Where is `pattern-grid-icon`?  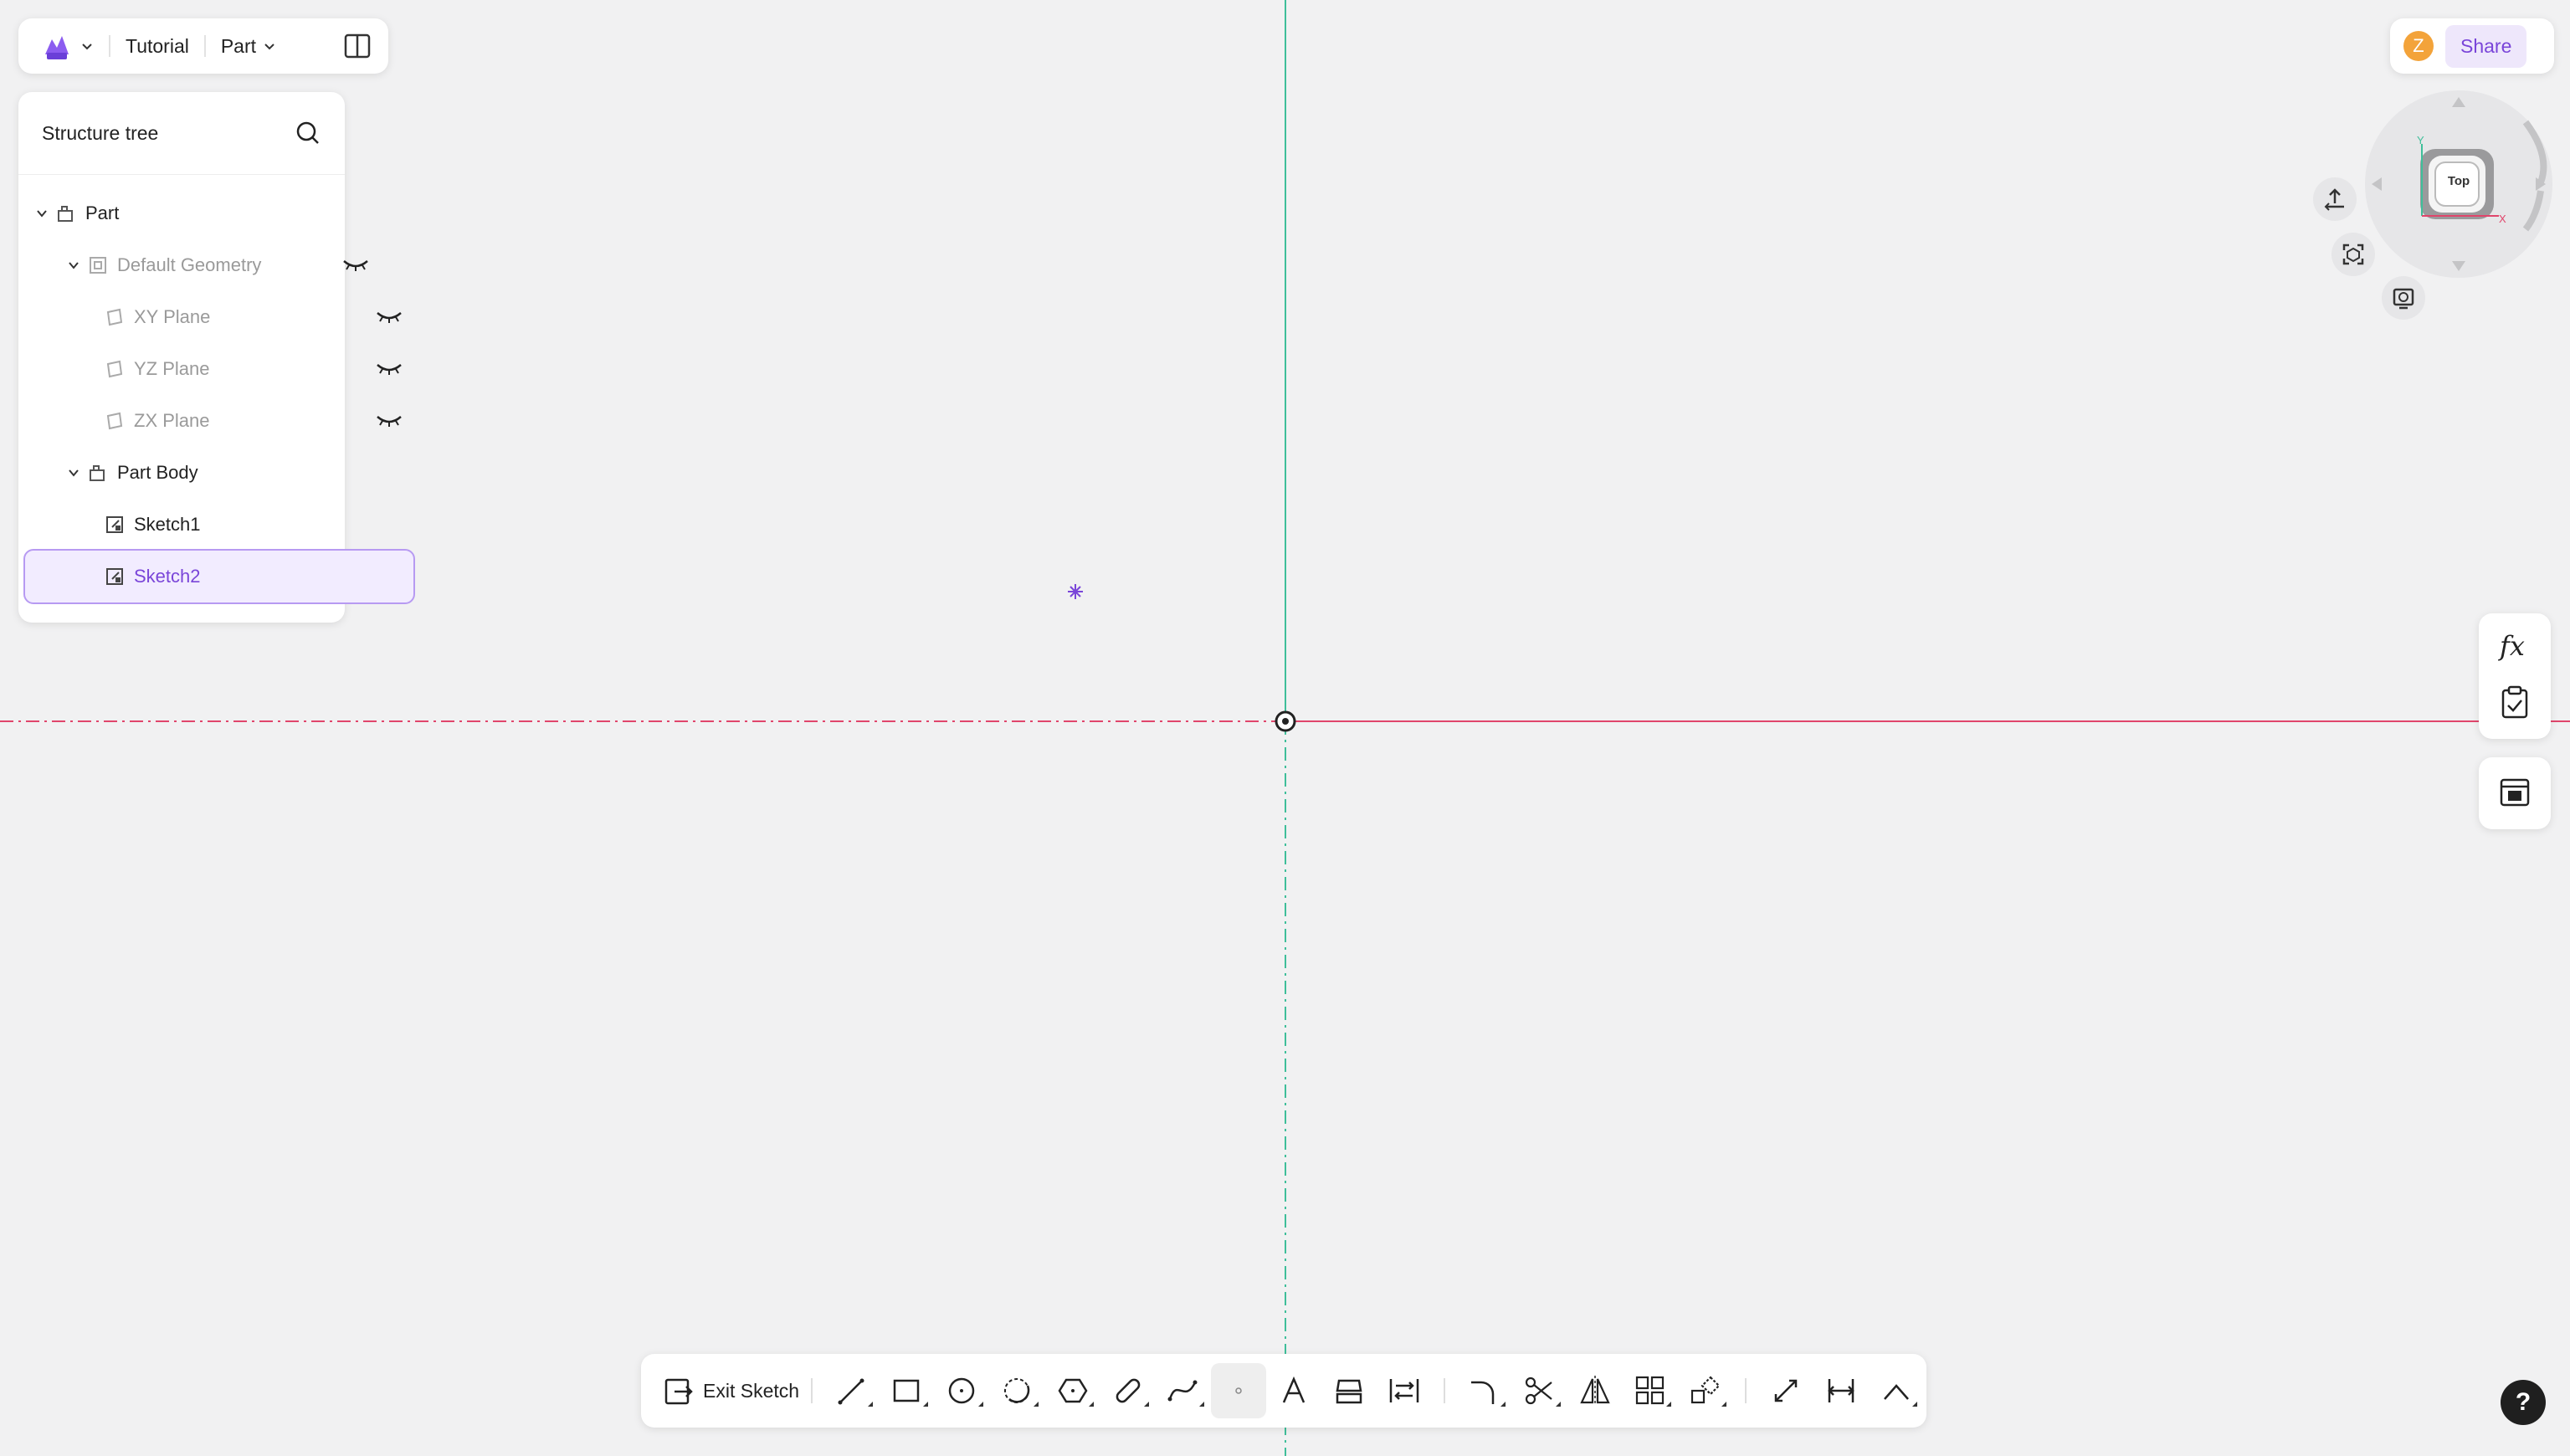 pattern-grid-icon is located at coordinates (1650, 1390).